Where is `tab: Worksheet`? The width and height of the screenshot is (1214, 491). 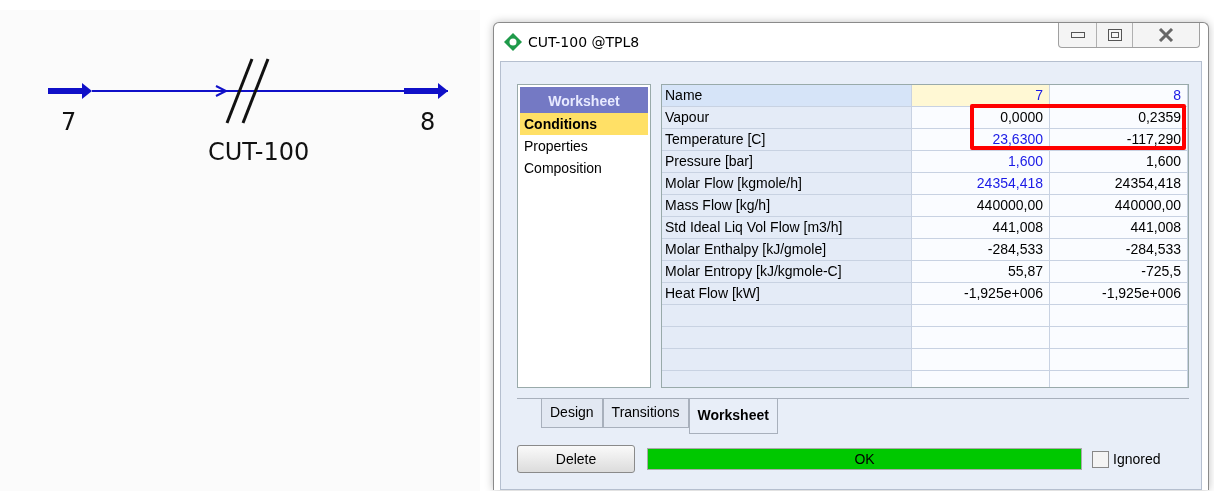
tab: Worksheet is located at coordinates (733, 416).